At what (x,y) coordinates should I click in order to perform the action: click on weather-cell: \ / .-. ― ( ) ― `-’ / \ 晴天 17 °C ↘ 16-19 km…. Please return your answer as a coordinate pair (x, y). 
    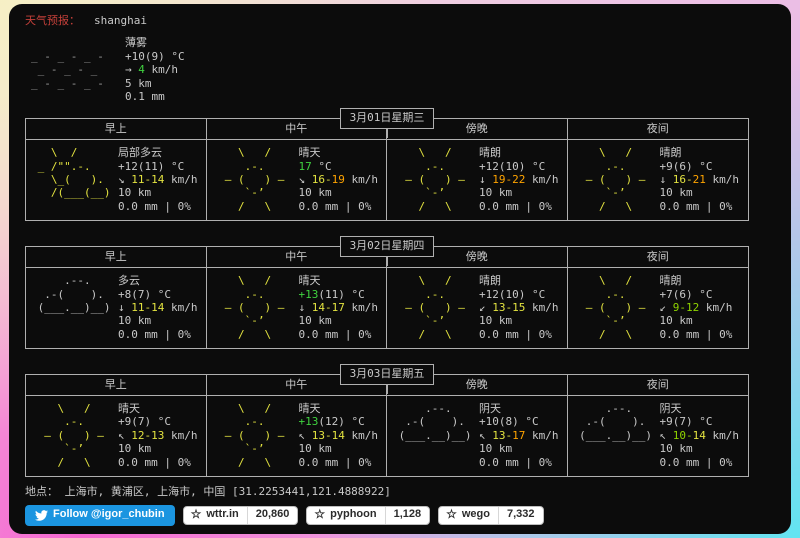
    Looking at the image, I should click on (297, 180).